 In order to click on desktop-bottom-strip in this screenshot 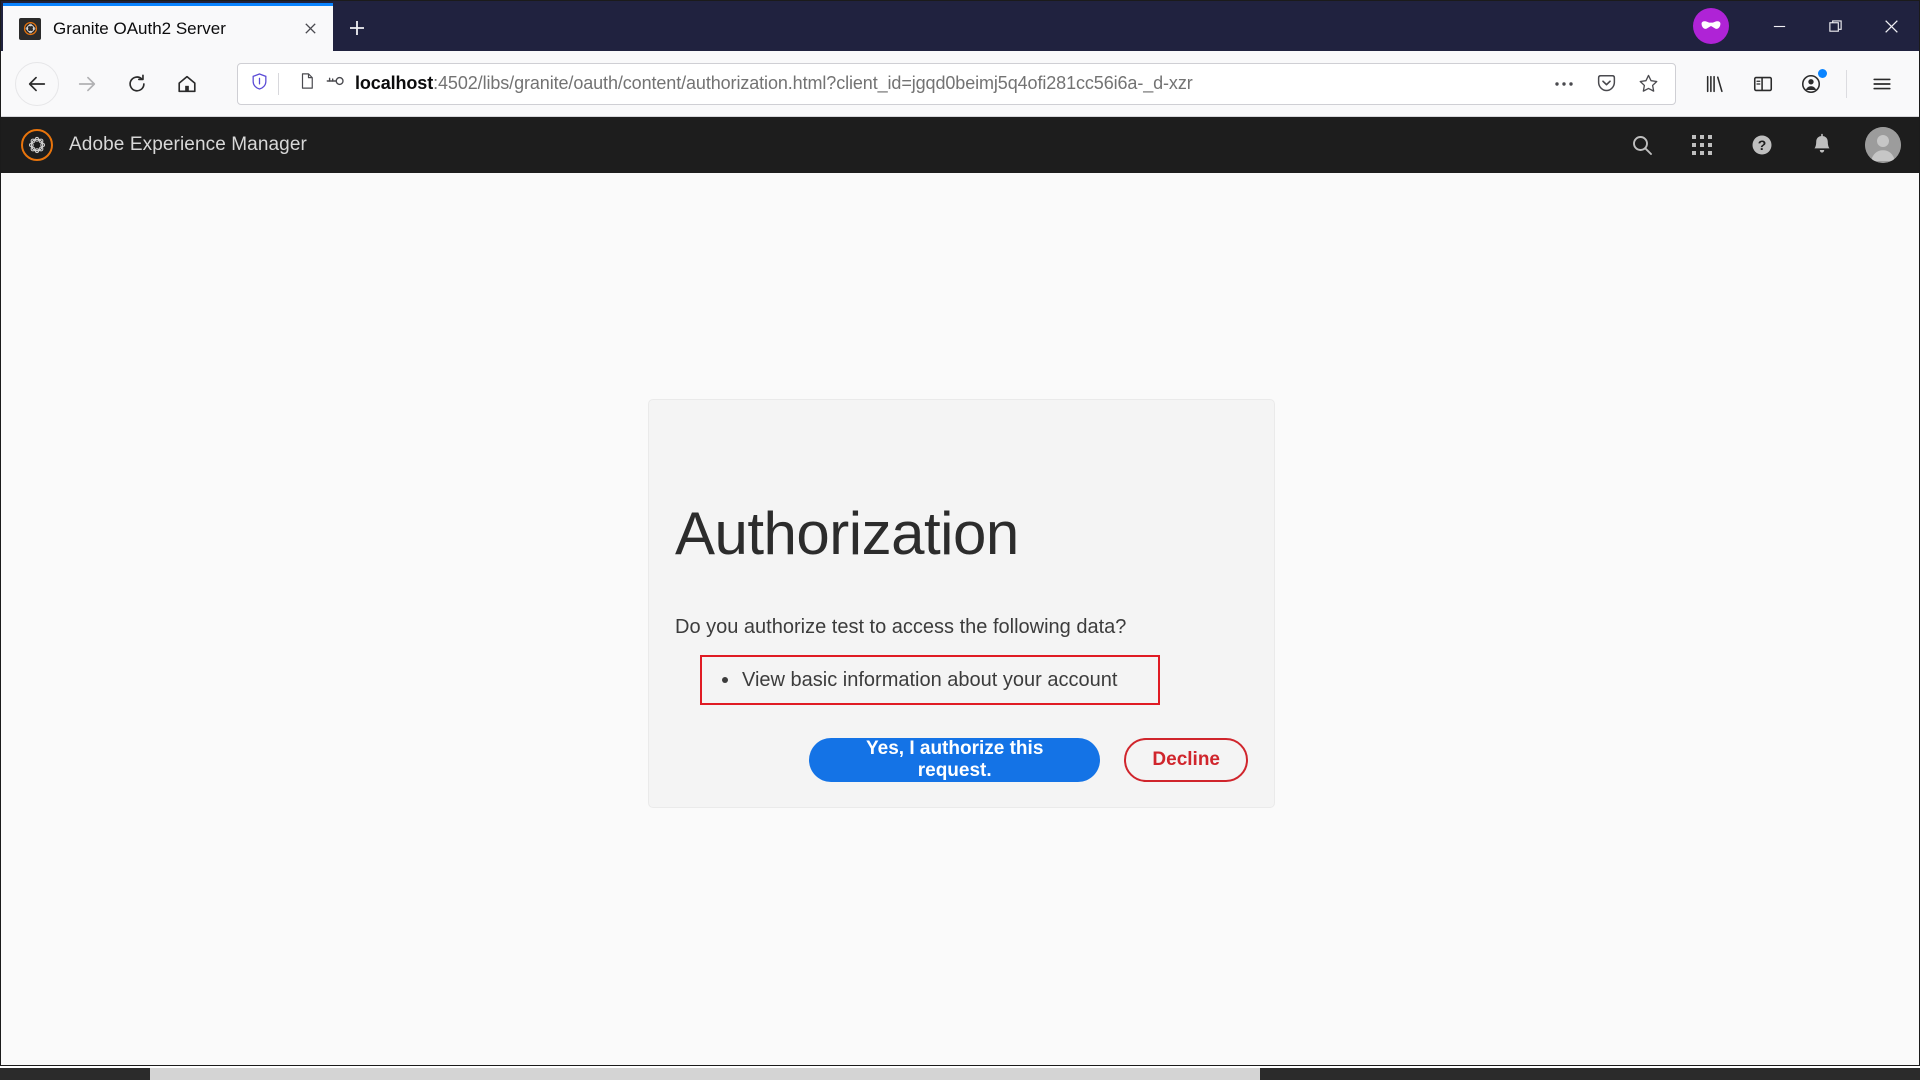, I will do `click(960, 1074)`.